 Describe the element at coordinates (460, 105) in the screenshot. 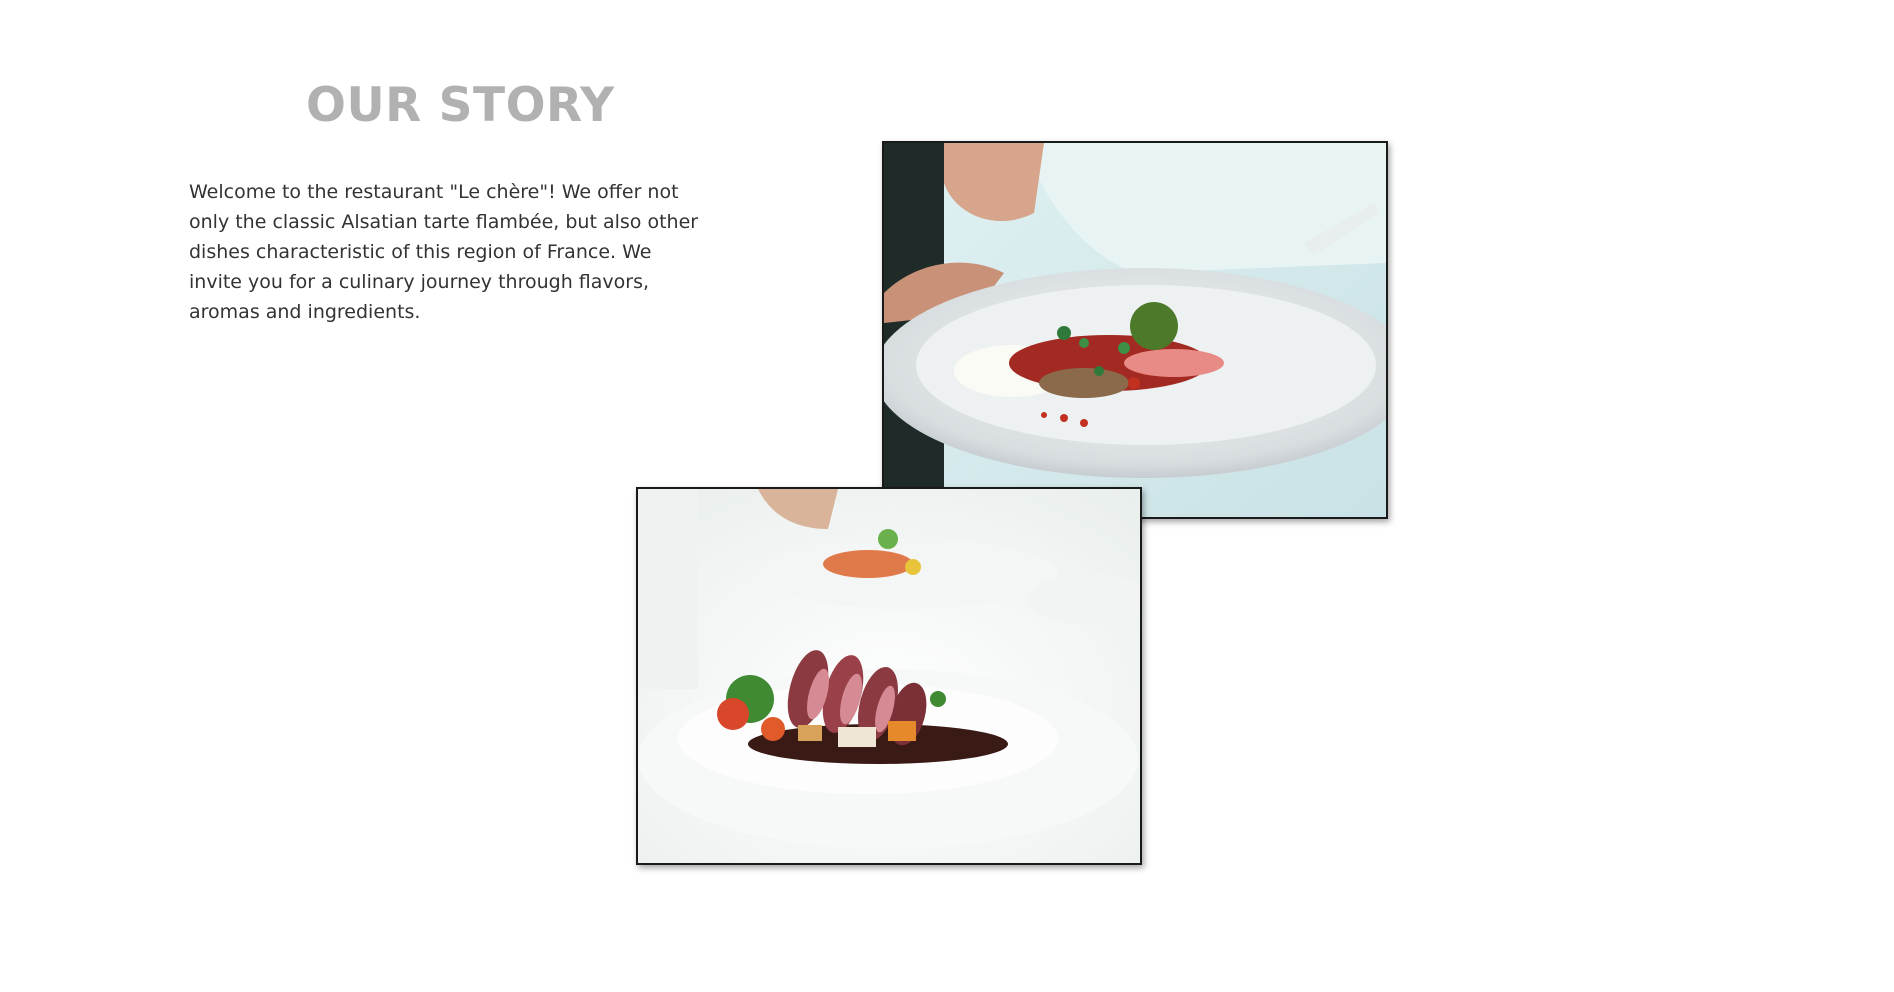

I see `section-title: OUR STORY` at that location.